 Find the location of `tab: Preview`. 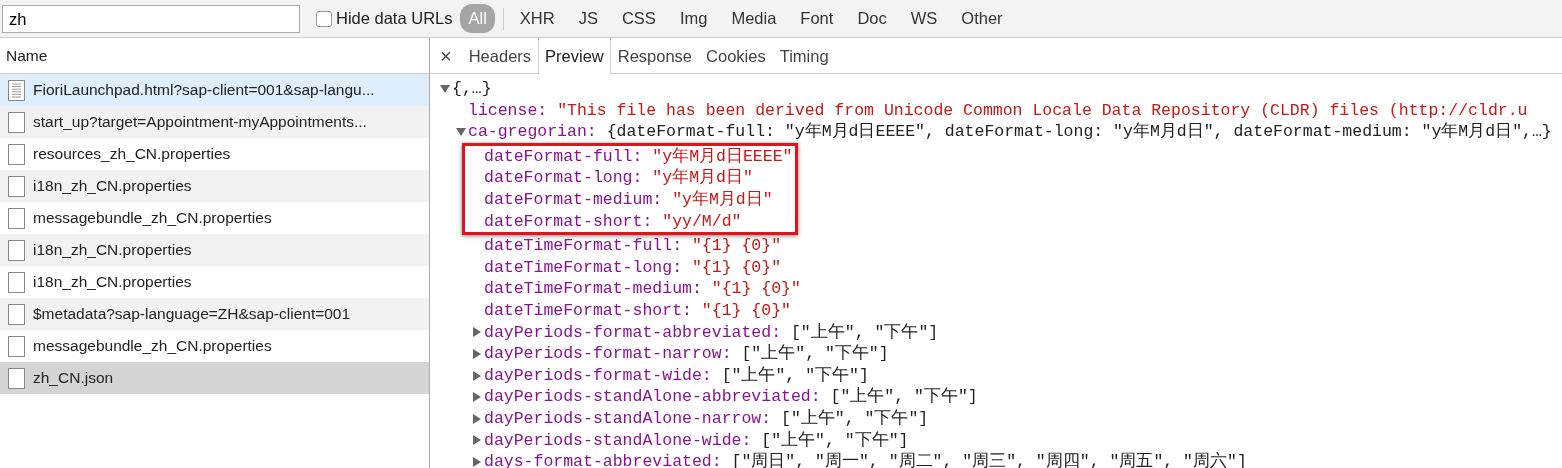

tab: Preview is located at coordinates (574, 56).